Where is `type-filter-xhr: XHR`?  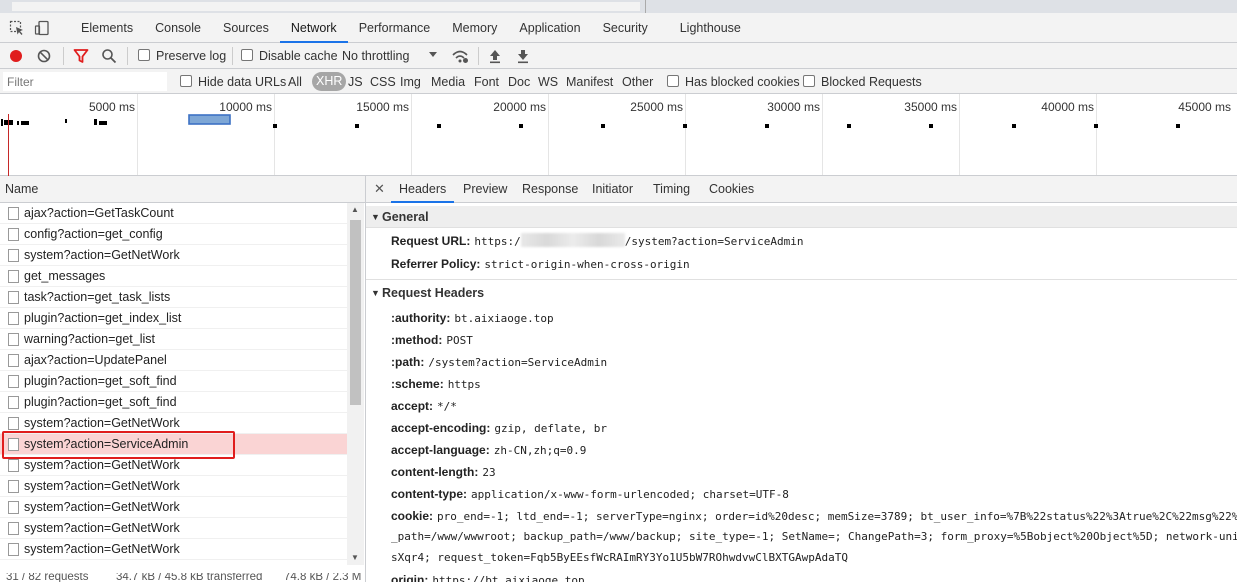 type-filter-xhr: XHR is located at coordinates (329, 81).